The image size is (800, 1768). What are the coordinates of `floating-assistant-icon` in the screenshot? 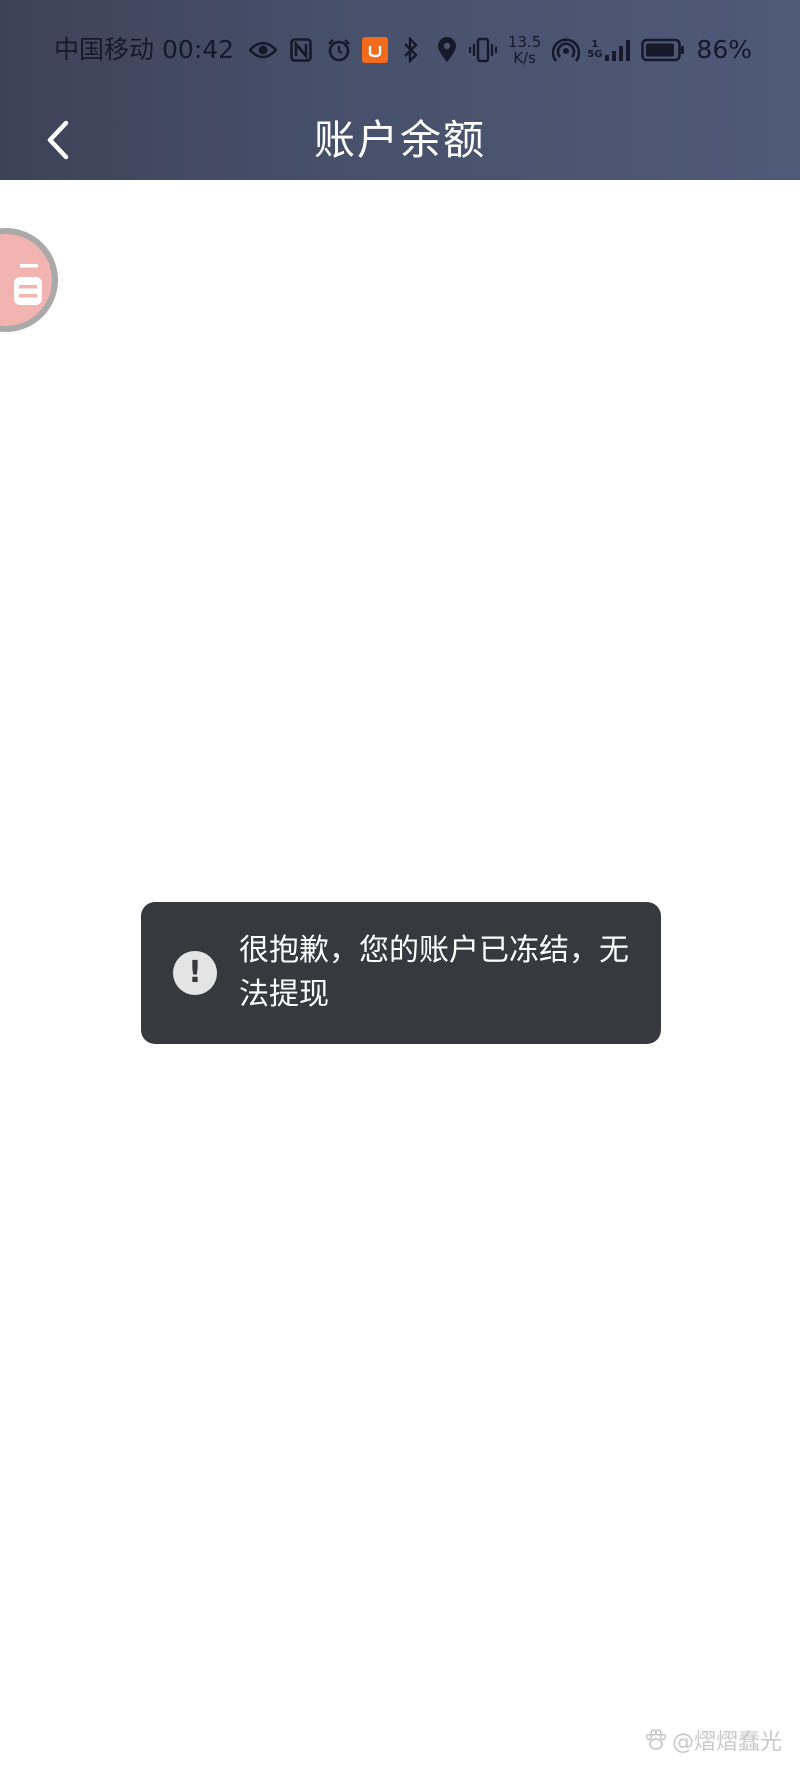 It's located at (26, 280).